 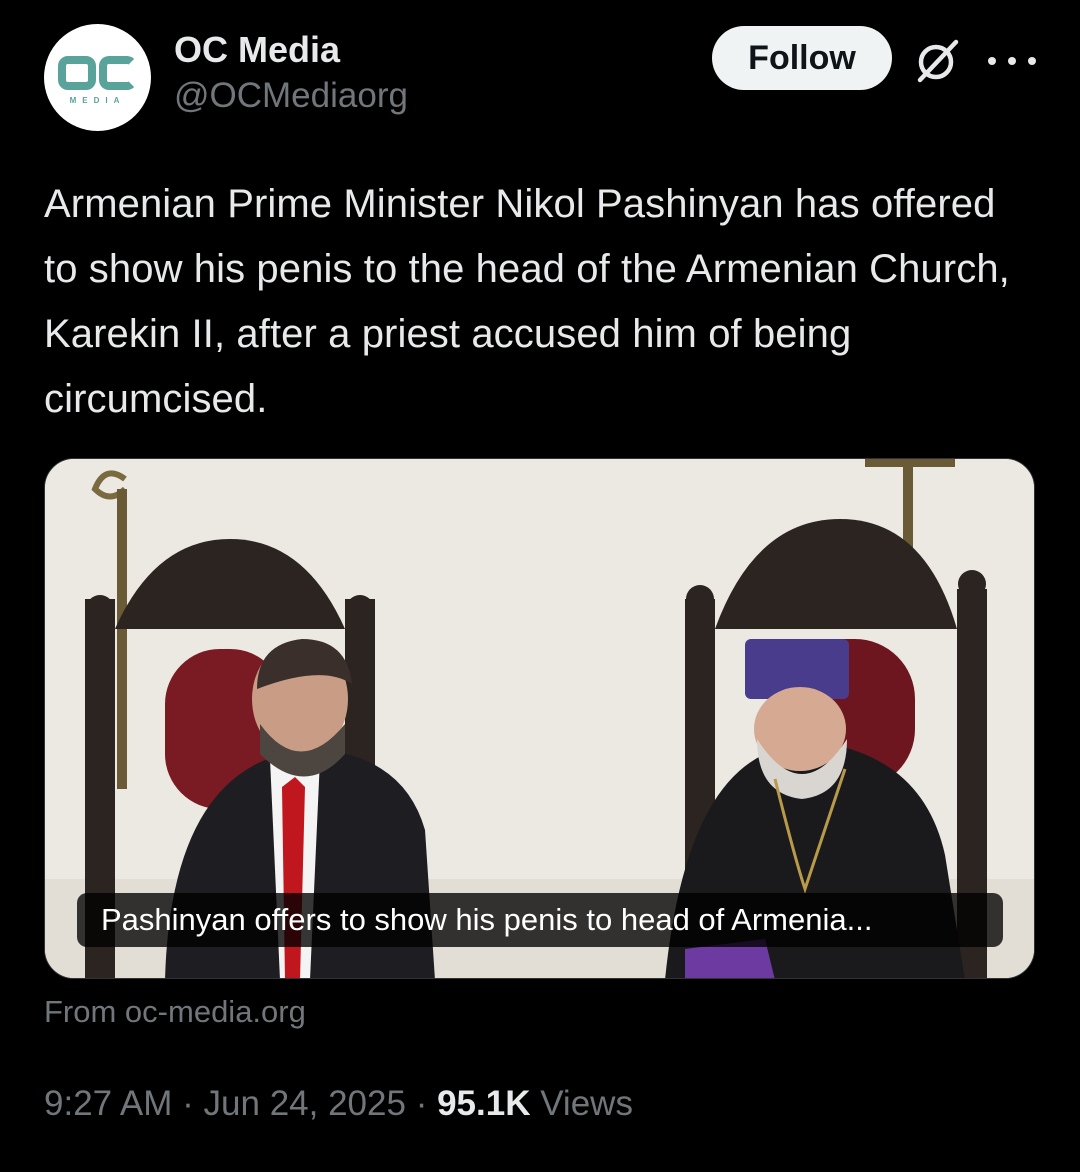 I want to click on more-dots-icon, so click(x=1012, y=61).